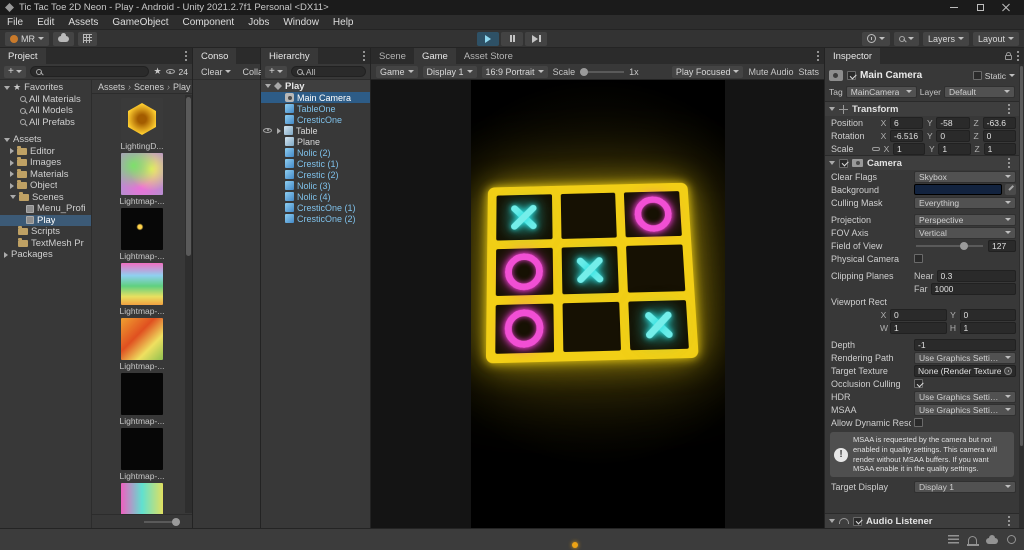 This screenshot has width=1024, height=550. Describe the element at coordinates (1008, 521) in the screenshot. I see `component-menu-icon` at that location.